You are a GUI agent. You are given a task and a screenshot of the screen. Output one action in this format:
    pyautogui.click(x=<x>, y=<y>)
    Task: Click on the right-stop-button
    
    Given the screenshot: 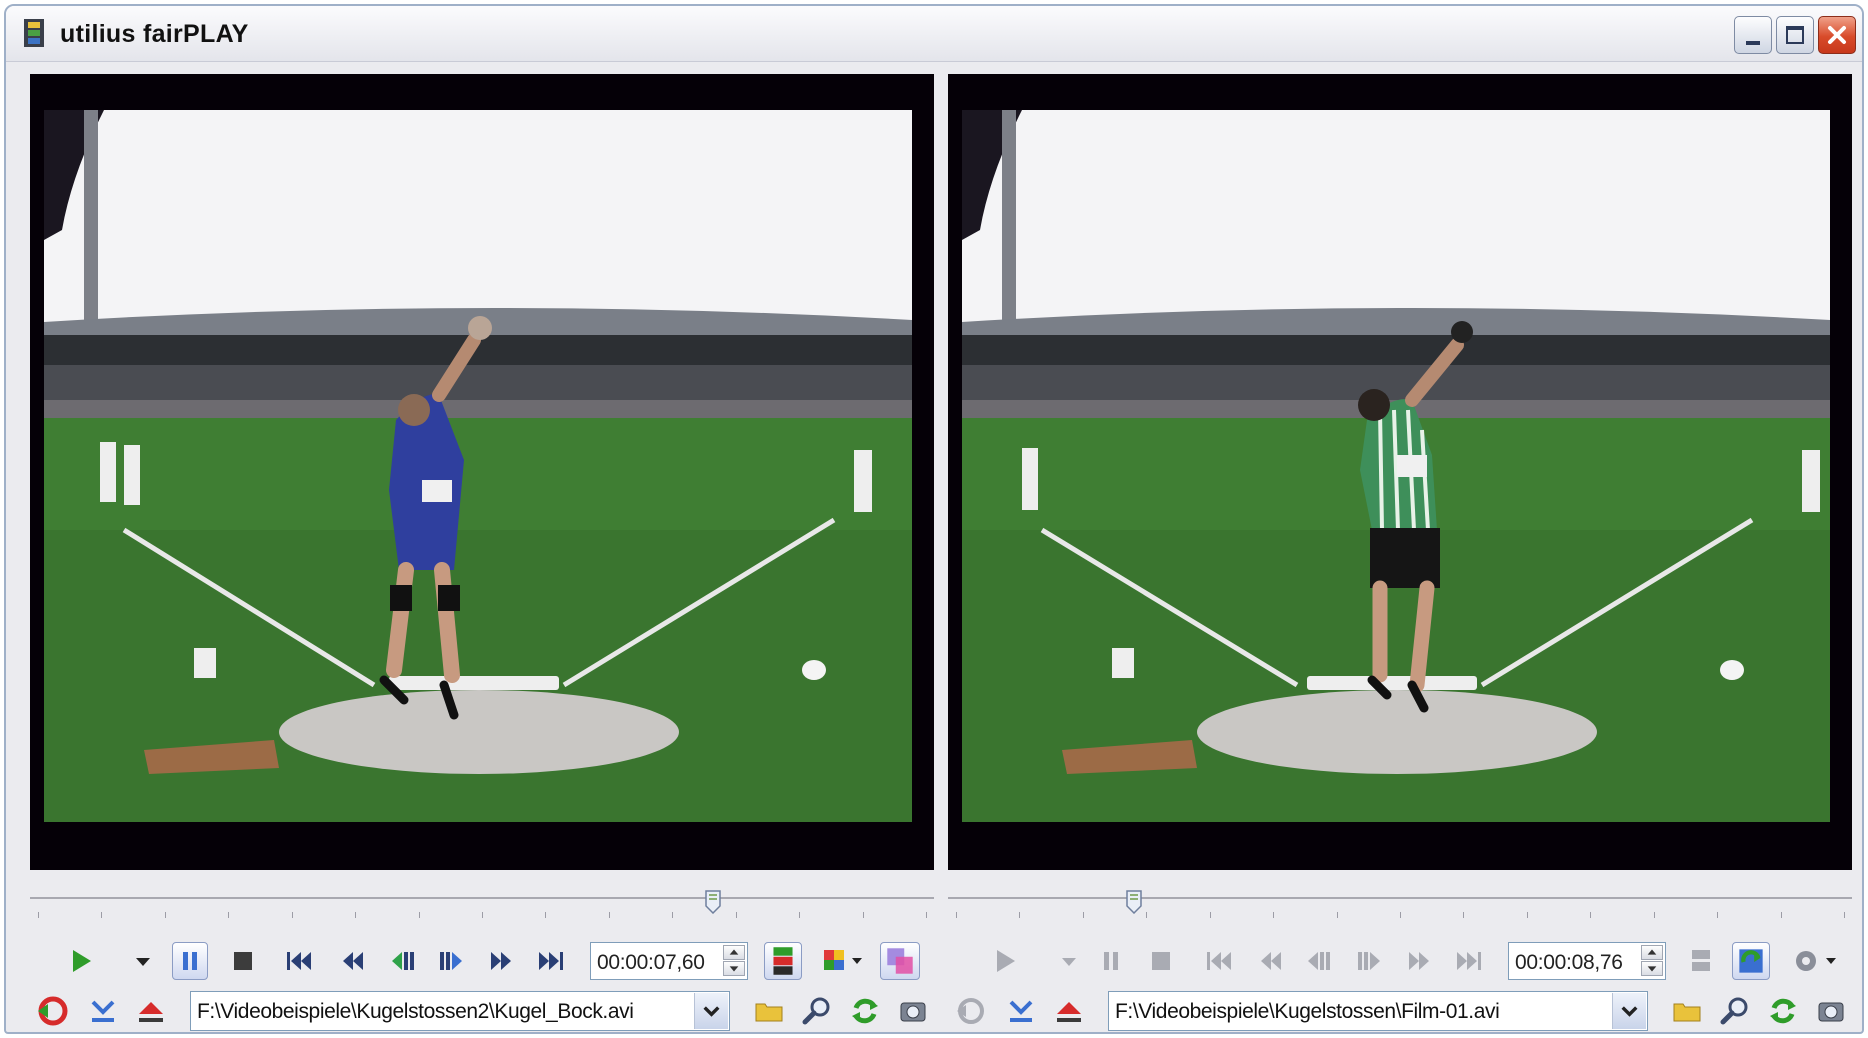 What is the action you would take?
    pyautogui.click(x=1161, y=961)
    